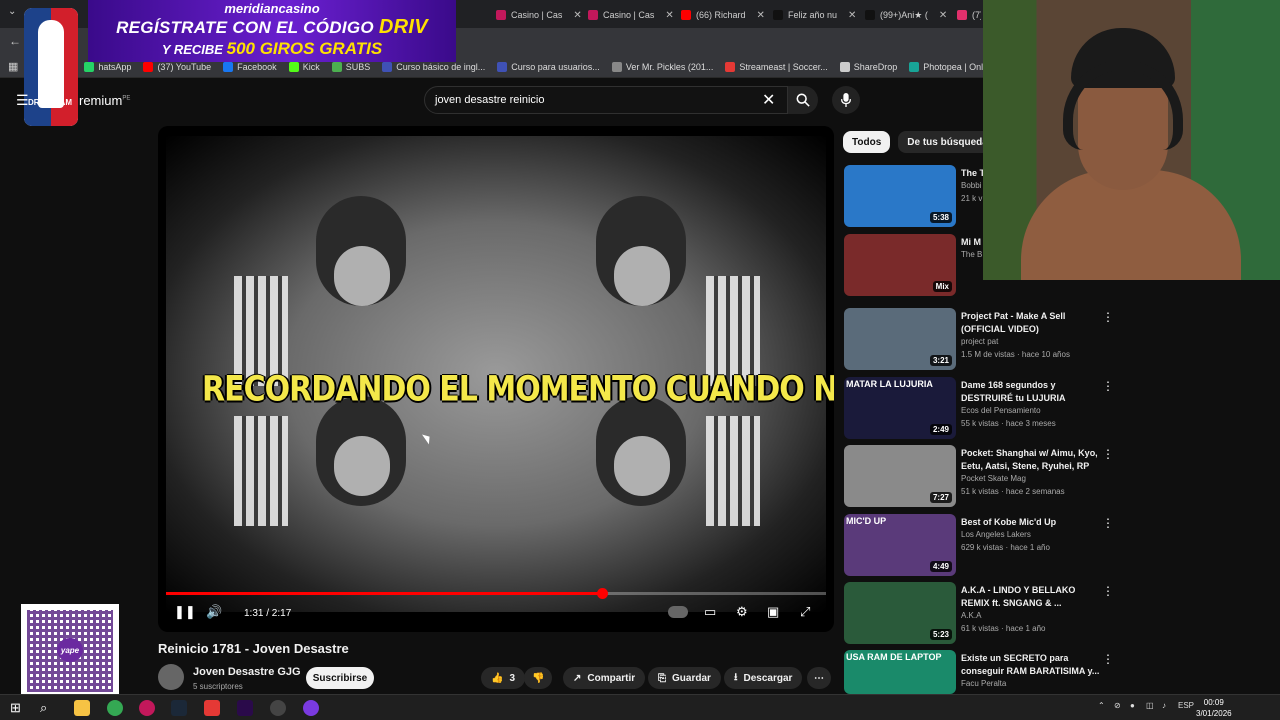 The height and width of the screenshot is (720, 1280). Describe the element at coordinates (22, 100) in the screenshot. I see `menu-icon: ☰` at that location.